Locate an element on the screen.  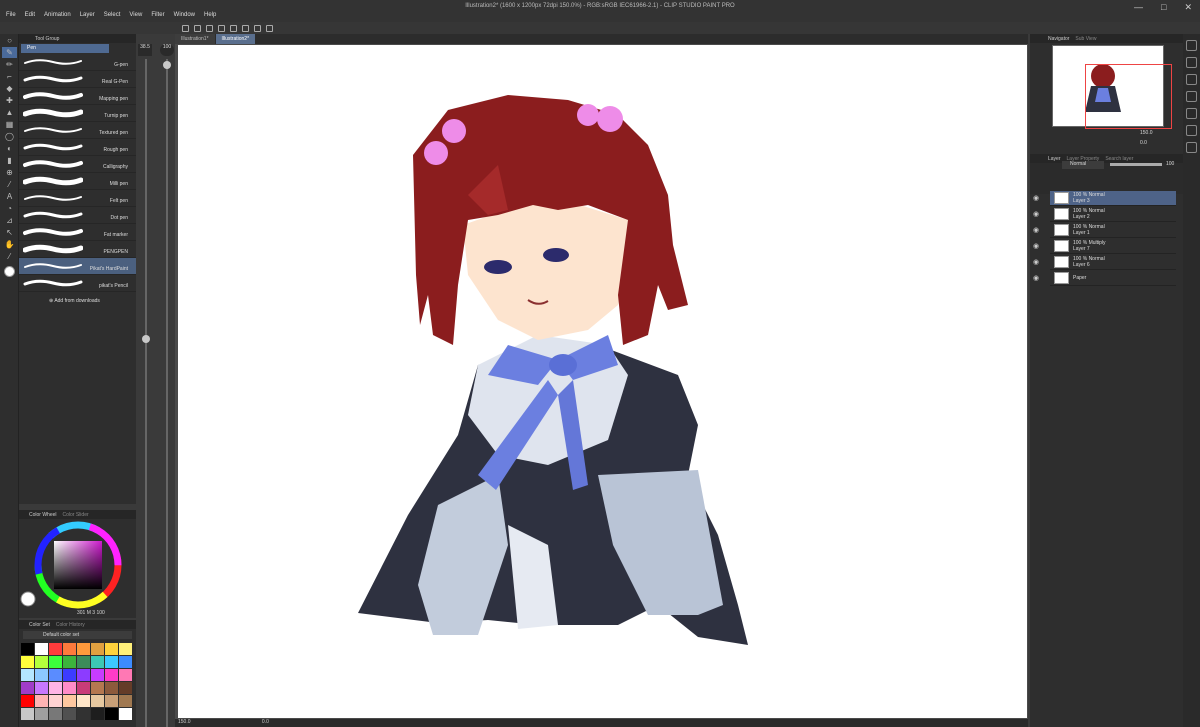
menu-view: View is located at coordinates (135, 15).